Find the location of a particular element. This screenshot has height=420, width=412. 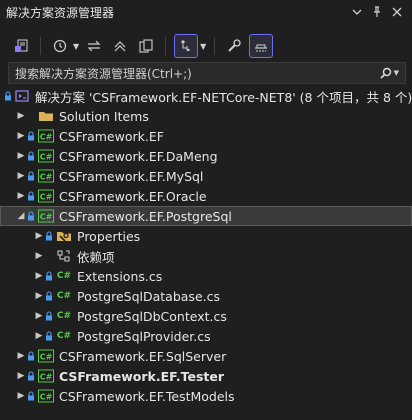

tree-node-cs-file: ▶ C# PostgreSqlDbContext.cs is located at coordinates (206, 316).